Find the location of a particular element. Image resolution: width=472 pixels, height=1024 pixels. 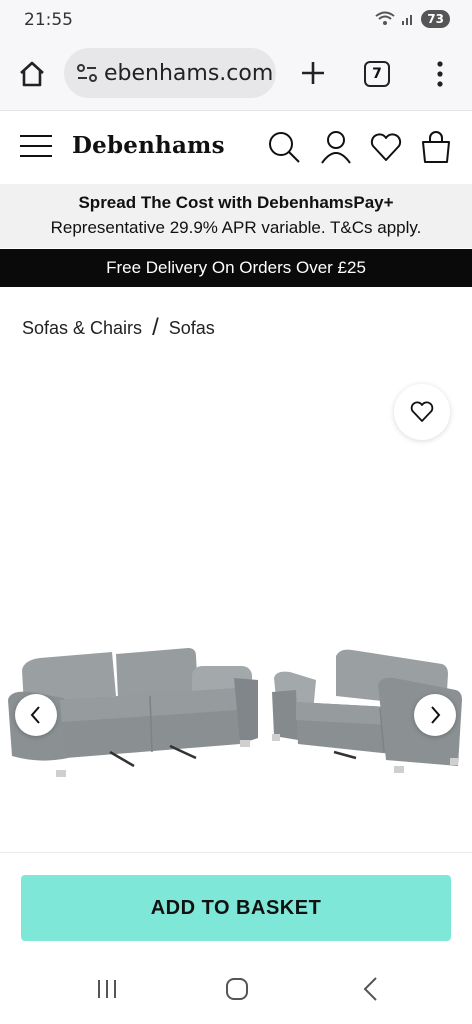

home-icon is located at coordinates (32, 74).